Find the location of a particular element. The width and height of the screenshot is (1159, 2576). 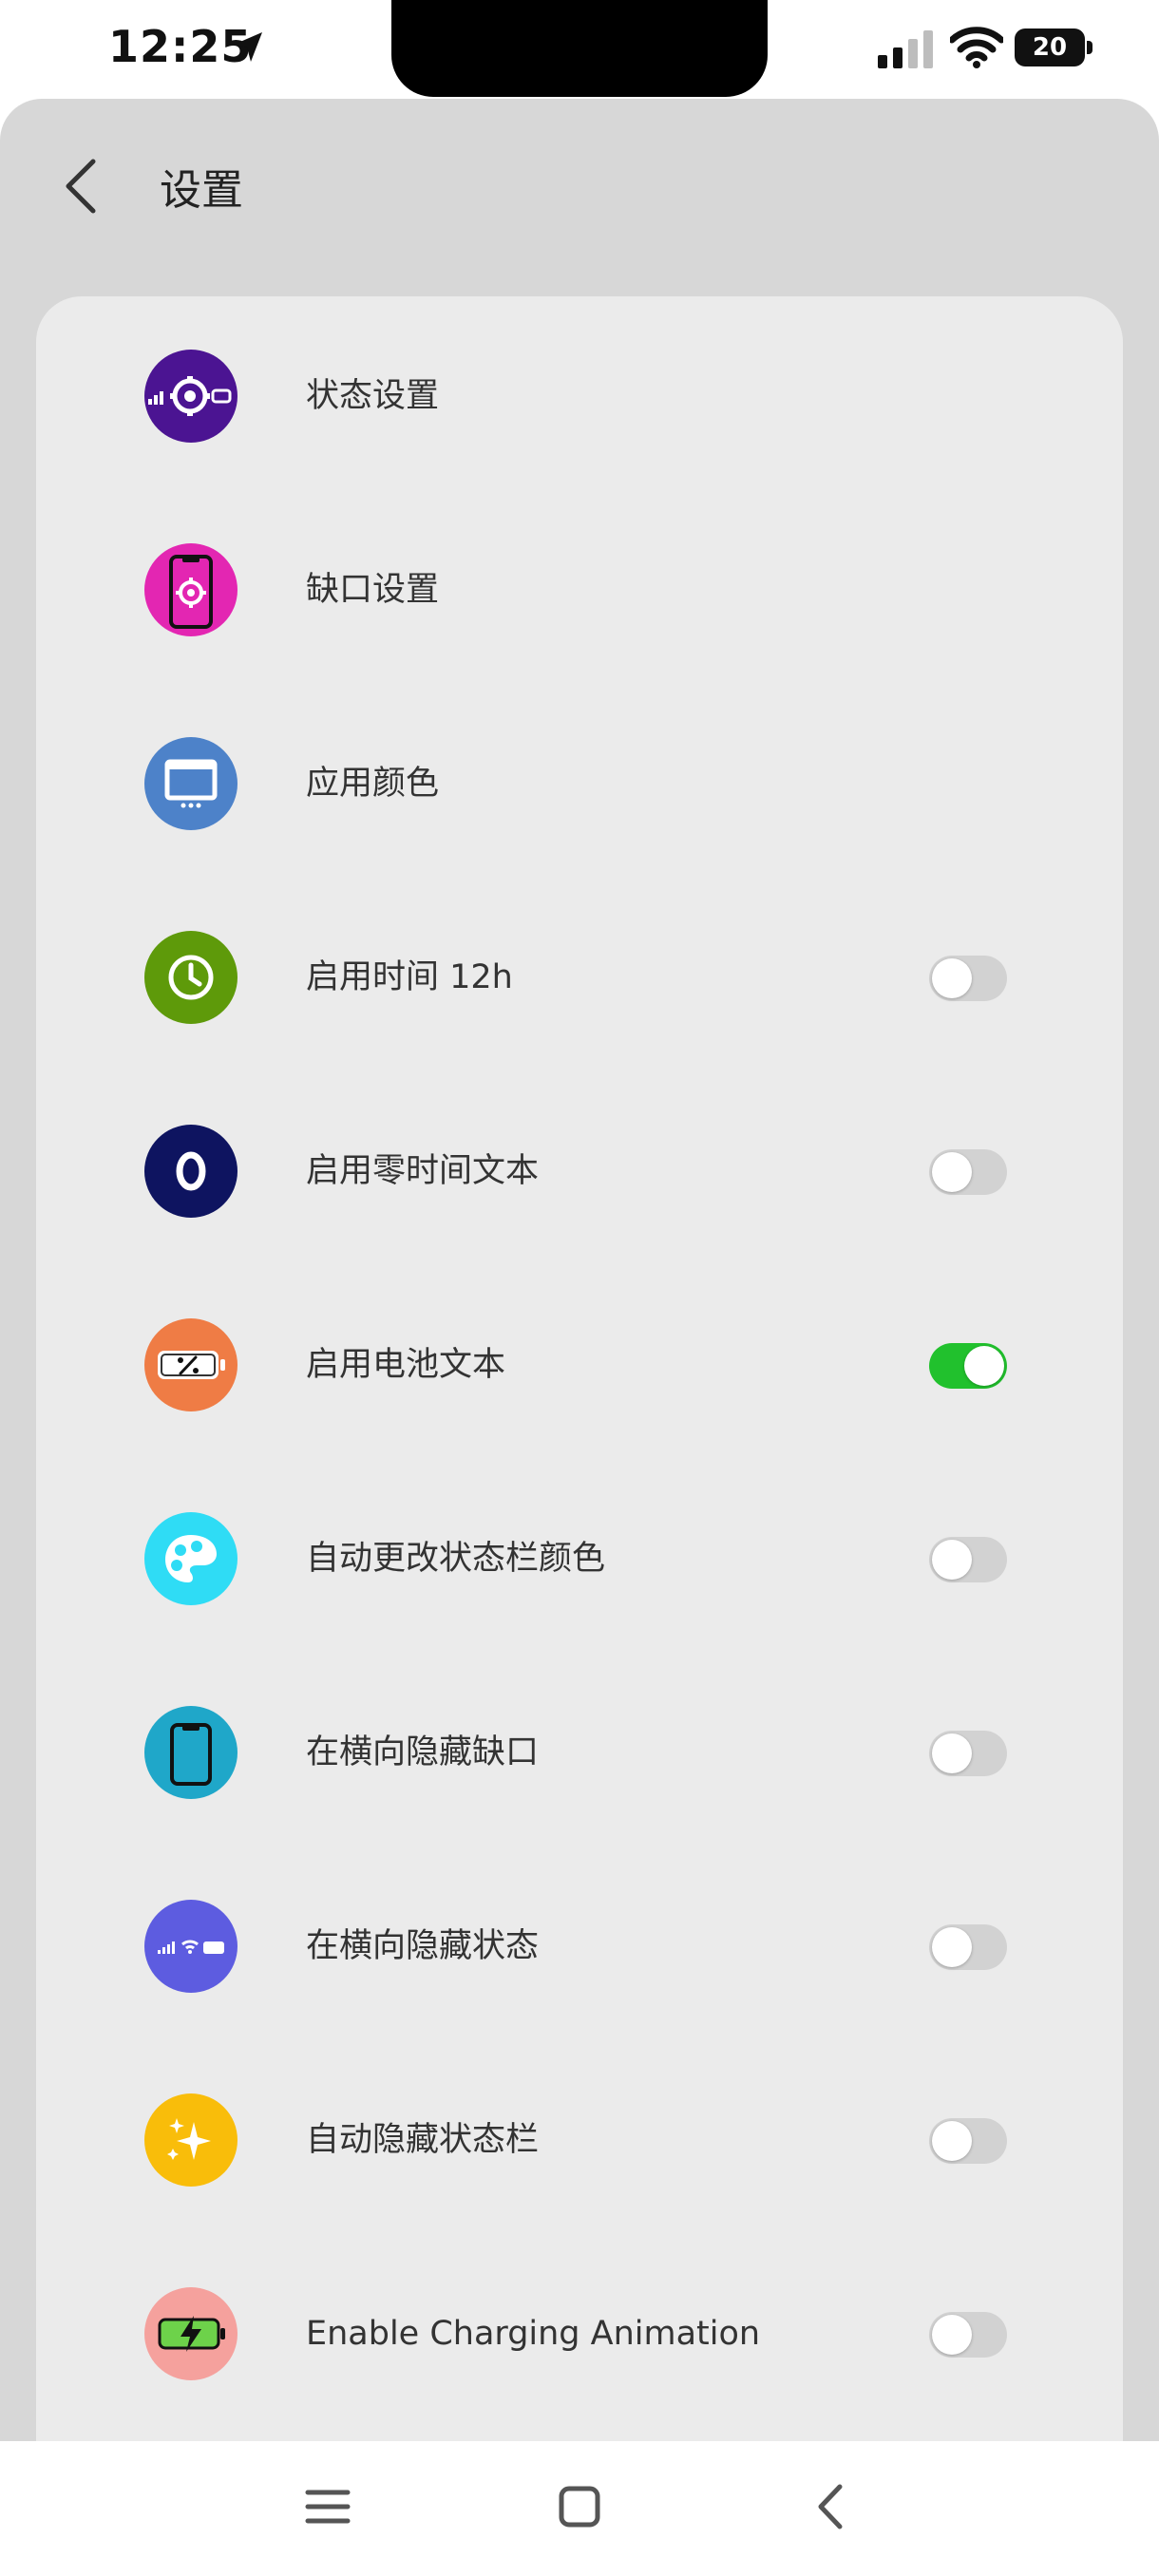

settings-row-label: 启用电池文本 is located at coordinates (406, 1365).